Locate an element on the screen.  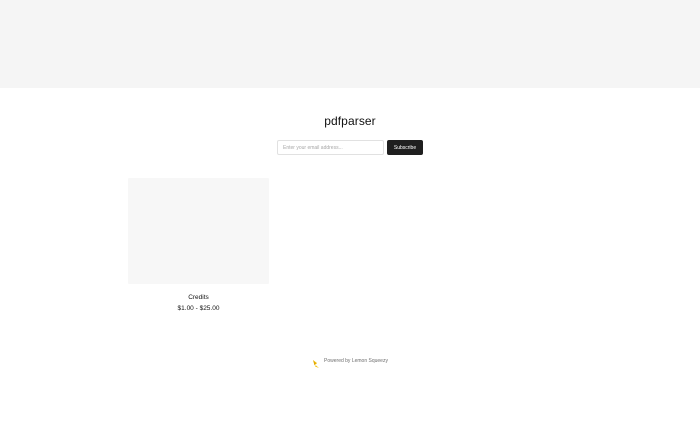
subscribe-form: Subscribe is located at coordinates (350, 147).